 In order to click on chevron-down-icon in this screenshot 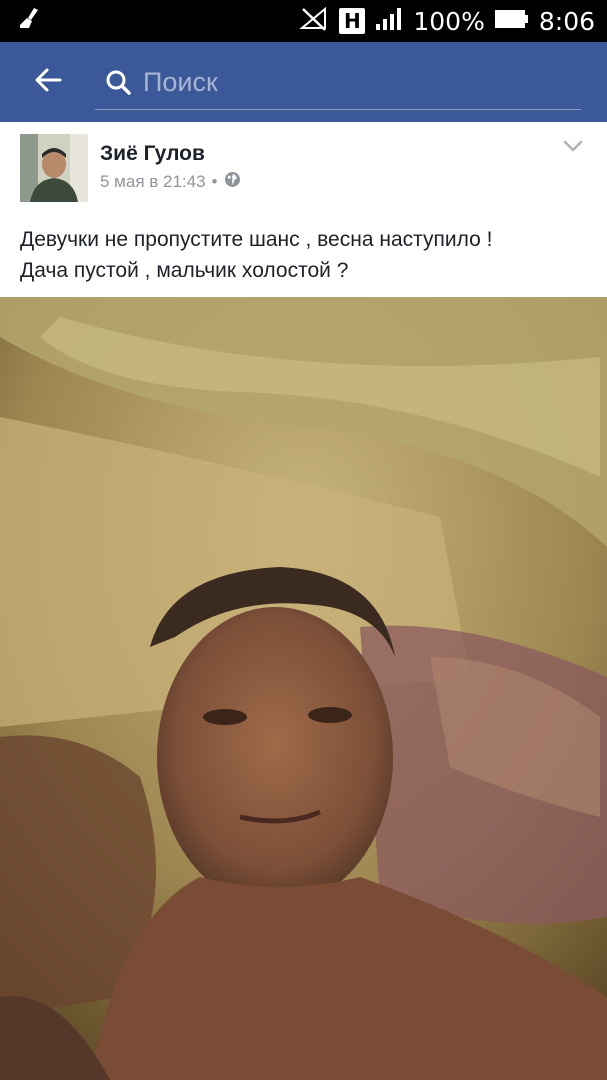, I will do `click(573, 151)`.